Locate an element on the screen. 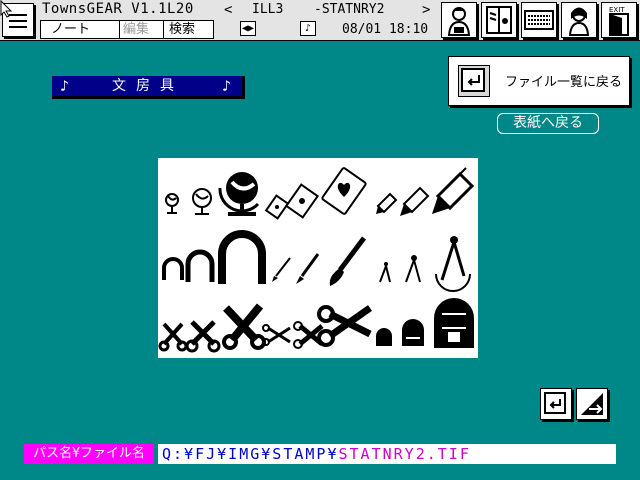 The height and width of the screenshot is (480, 640). path-label: パス名¥ファイル名 is located at coordinates (89, 454).